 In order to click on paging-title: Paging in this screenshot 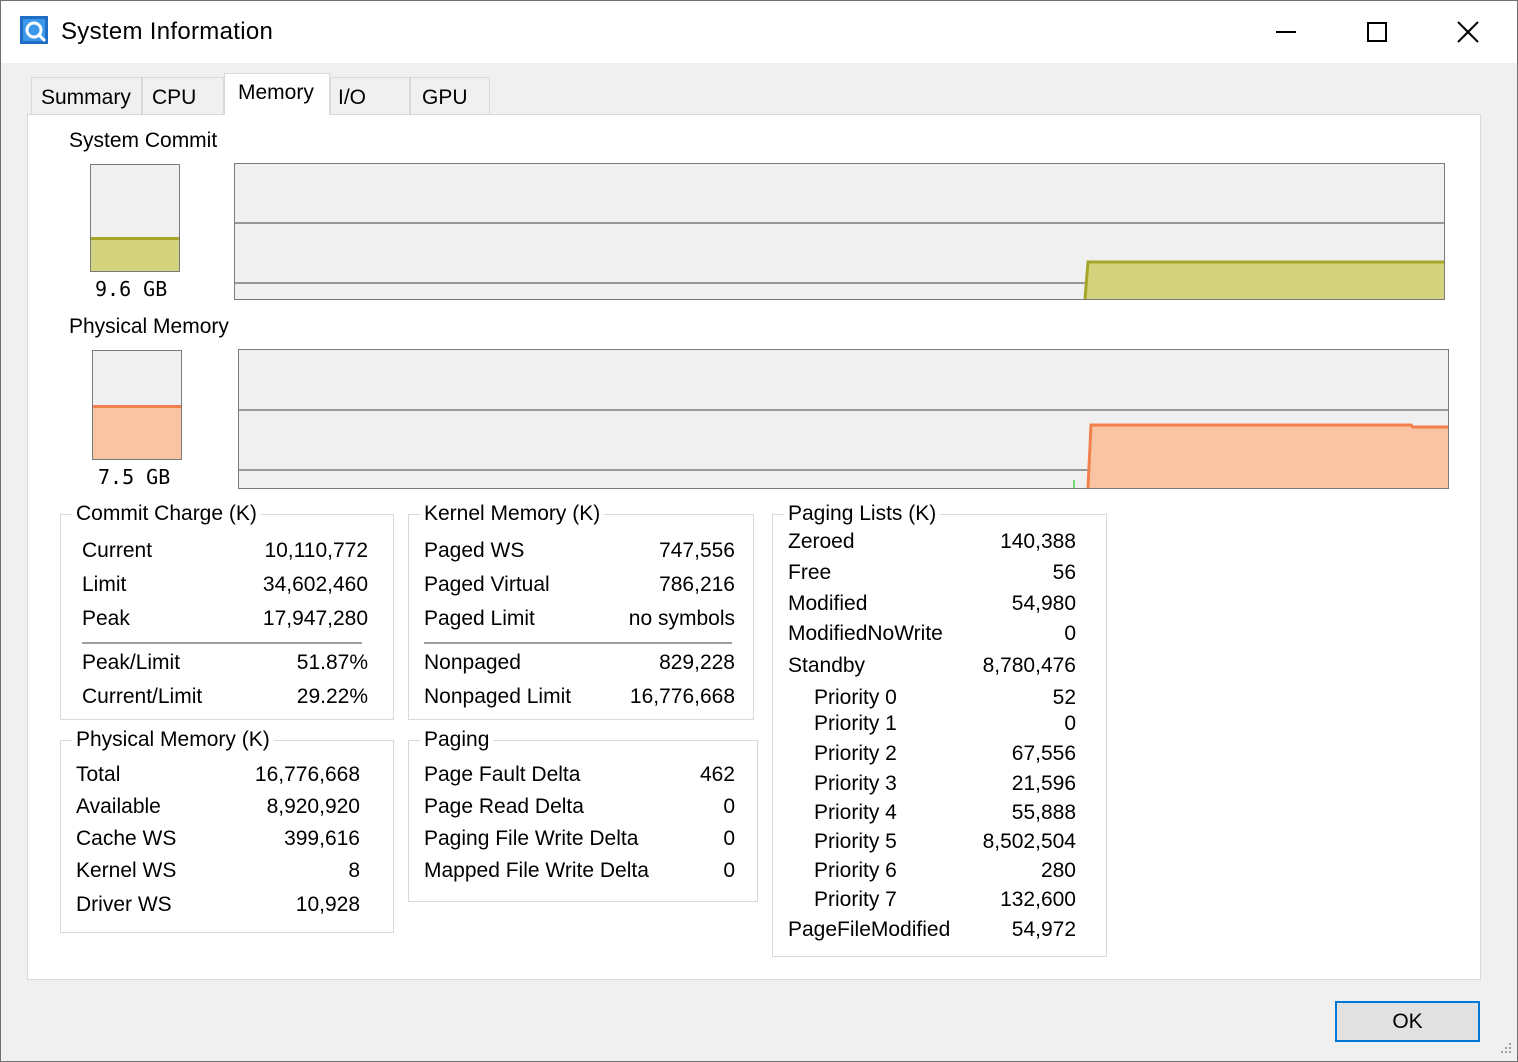, I will do `click(457, 740)`.